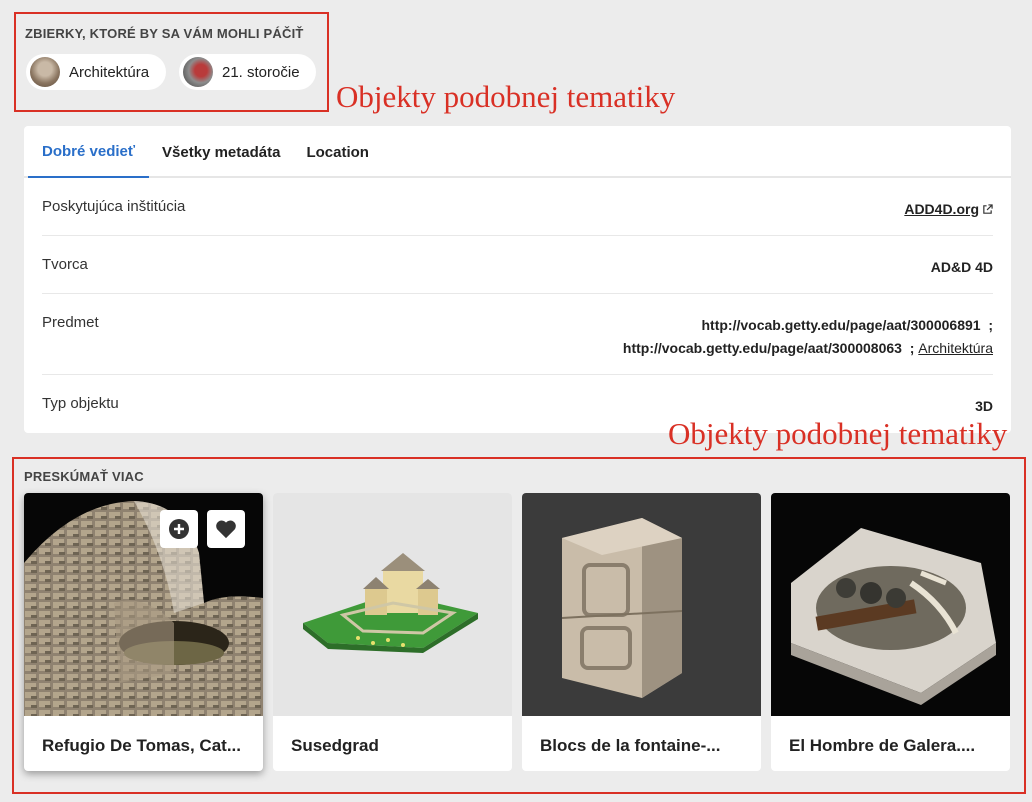 The height and width of the screenshot is (802, 1032). I want to click on object-card-title: Susedgrad, so click(335, 745).